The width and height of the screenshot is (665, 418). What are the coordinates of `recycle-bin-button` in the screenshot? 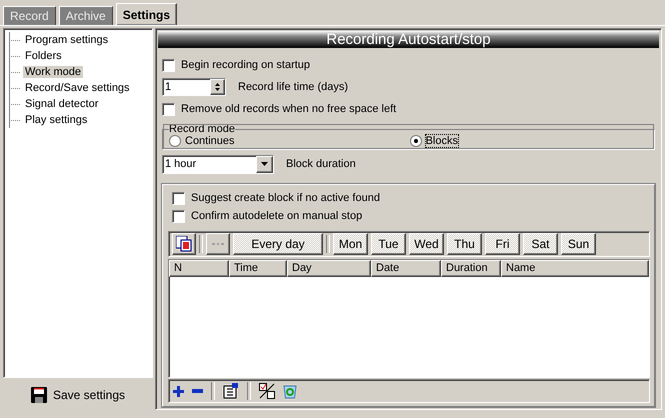 It's located at (290, 391).